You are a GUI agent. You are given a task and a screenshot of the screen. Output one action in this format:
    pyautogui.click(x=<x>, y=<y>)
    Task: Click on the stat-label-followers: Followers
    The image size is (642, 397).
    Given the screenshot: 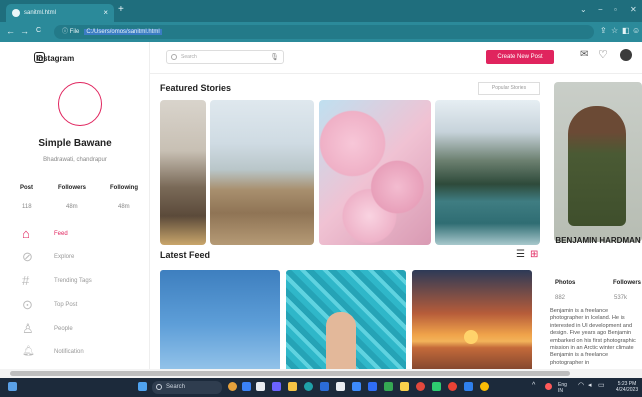 What is the action you would take?
    pyautogui.click(x=72, y=188)
    